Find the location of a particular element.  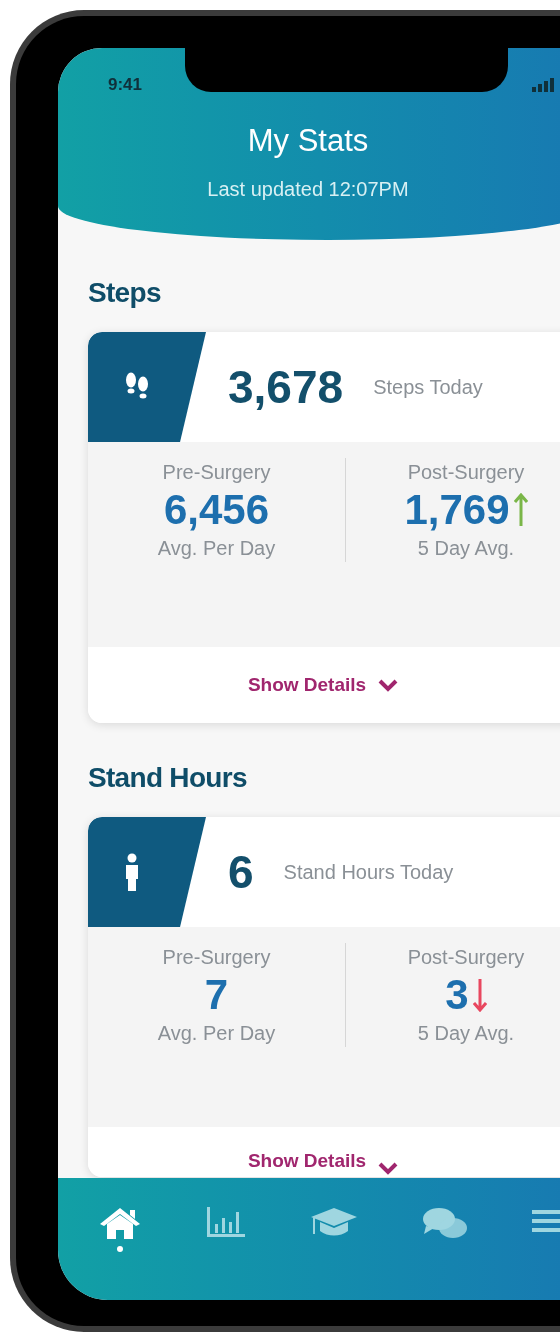

person-icon is located at coordinates (132, 872).